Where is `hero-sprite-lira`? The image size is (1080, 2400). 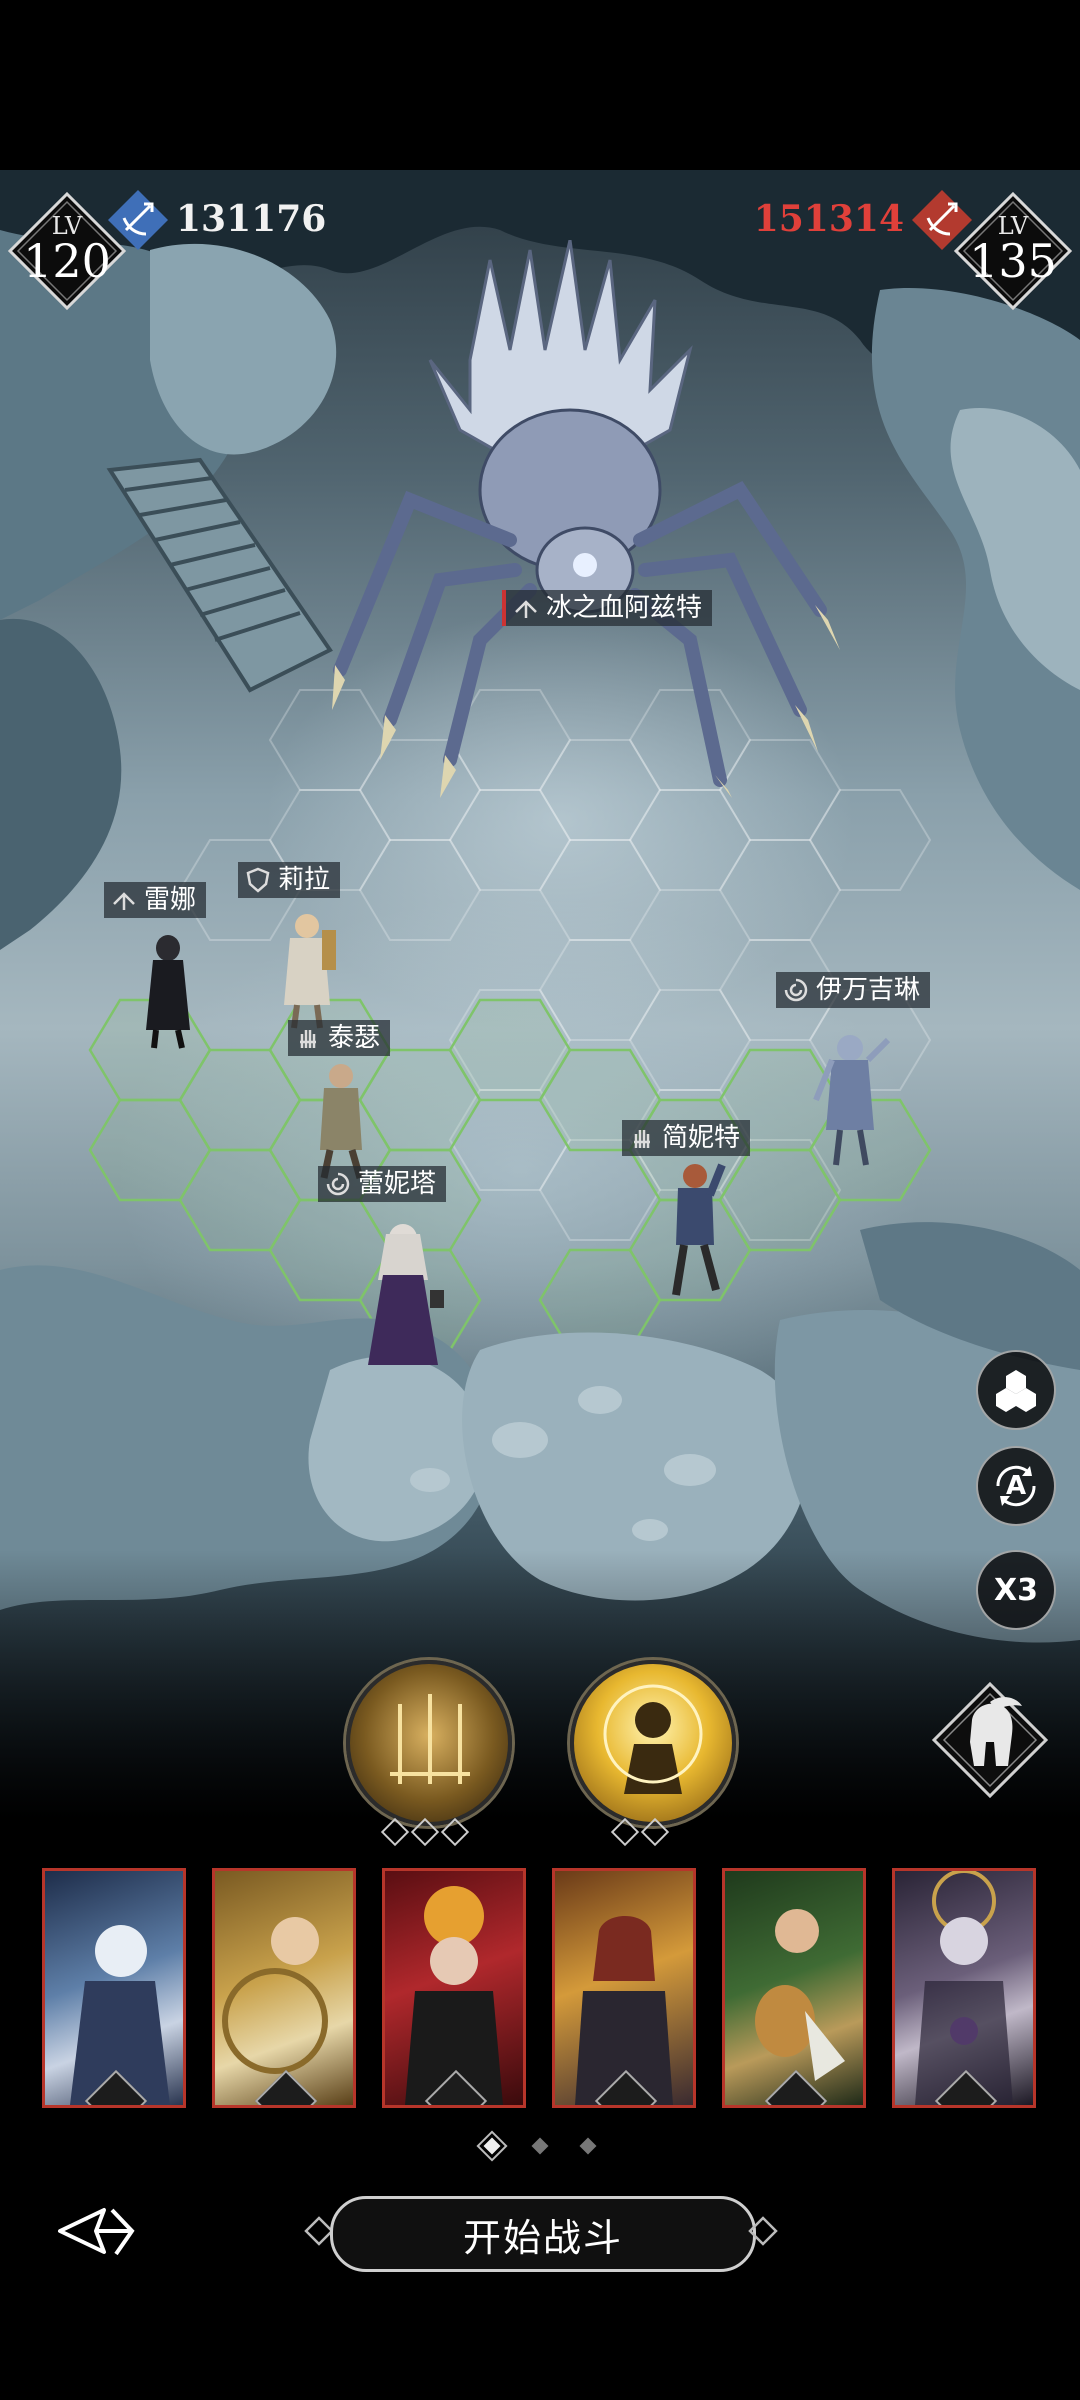 hero-sprite-lira is located at coordinates (307, 970).